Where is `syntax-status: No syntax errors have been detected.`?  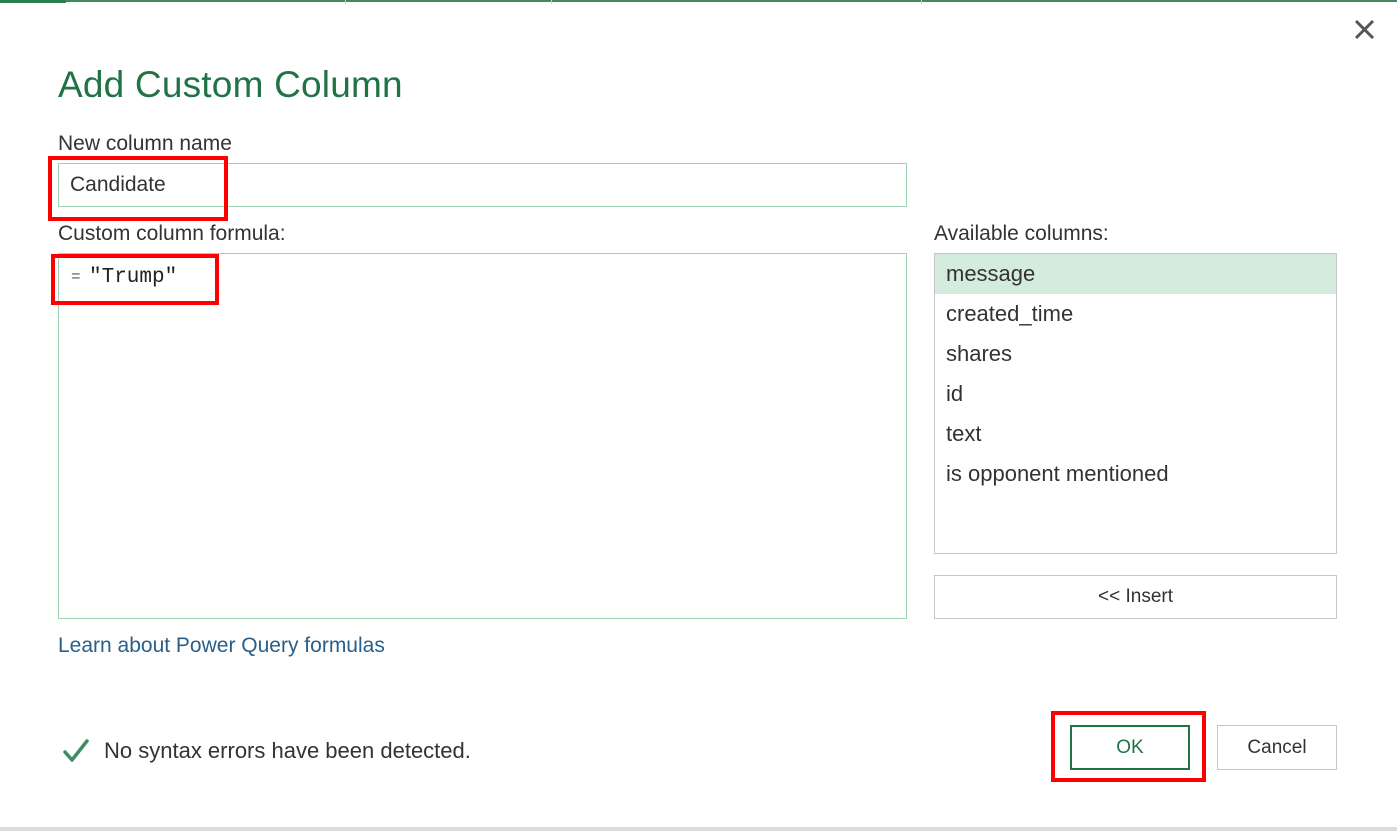 syntax-status: No syntax errors have been detected. is located at coordinates (266, 751).